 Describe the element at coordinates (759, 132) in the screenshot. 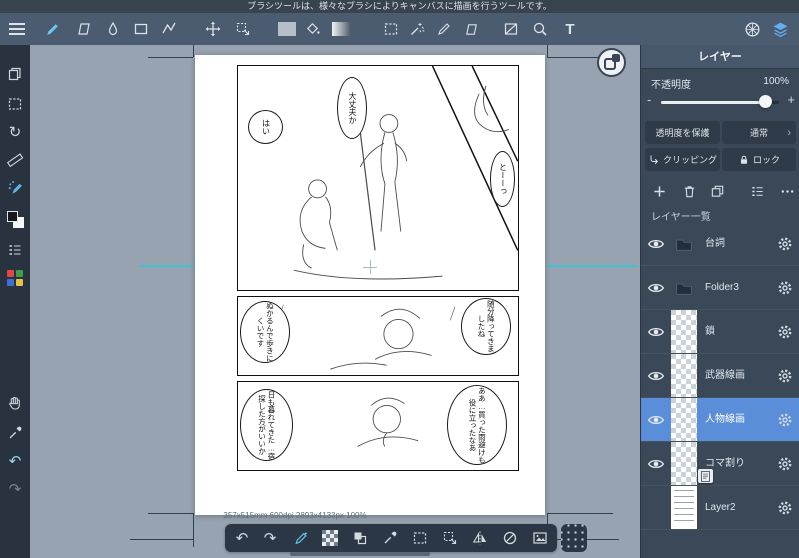

I see `blend-mode-button: 通常 ›` at that location.